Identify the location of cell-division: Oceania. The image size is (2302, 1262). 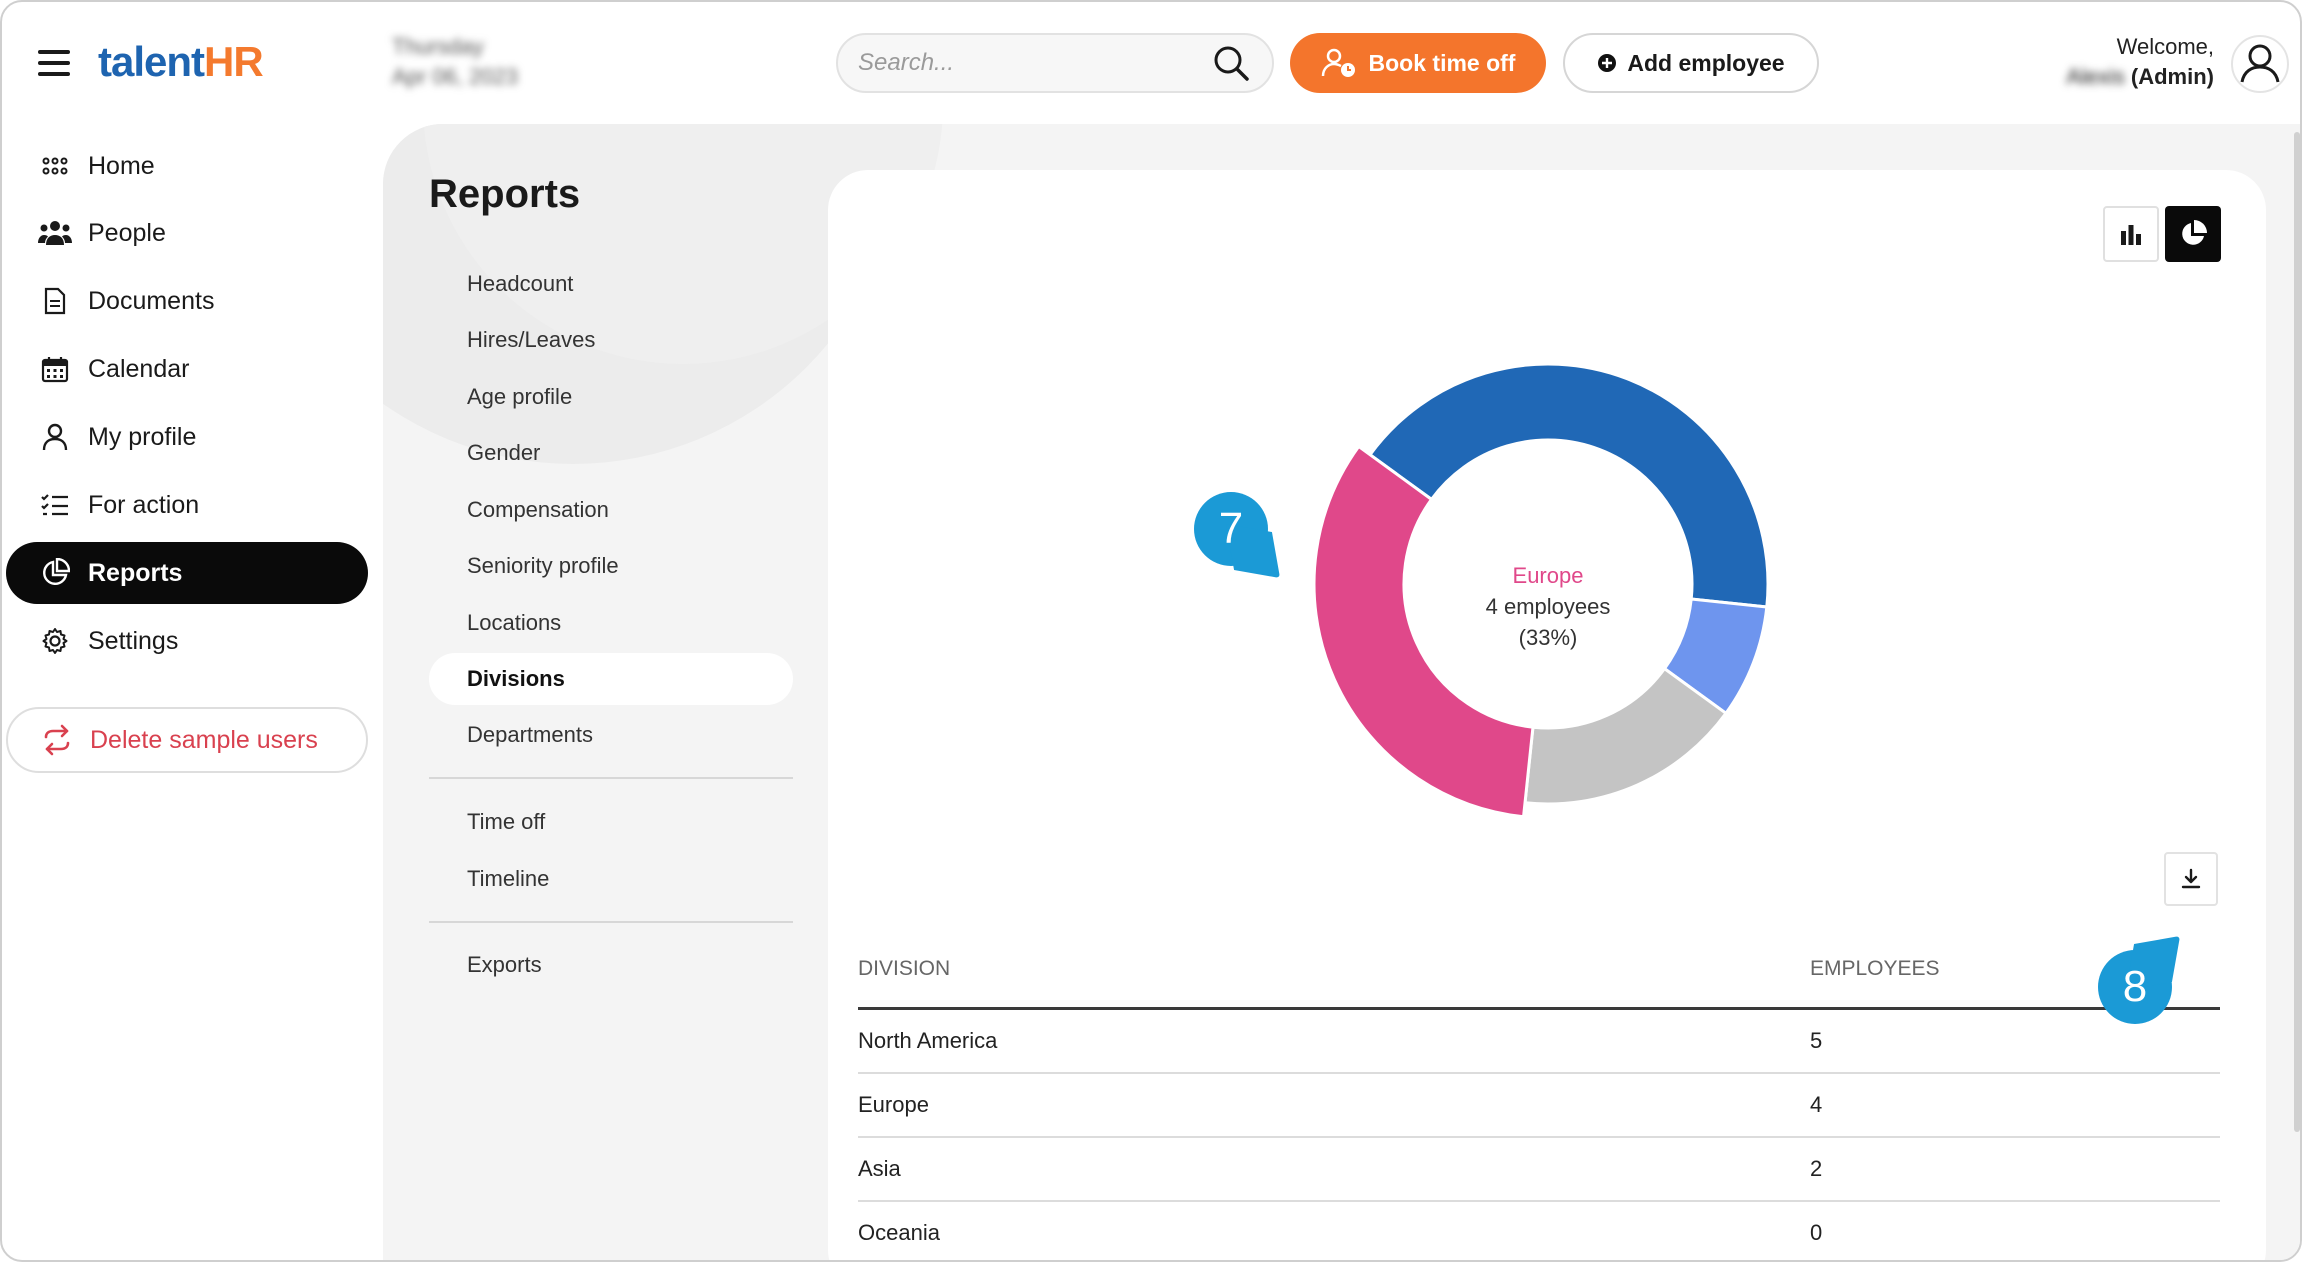
(899, 1232).